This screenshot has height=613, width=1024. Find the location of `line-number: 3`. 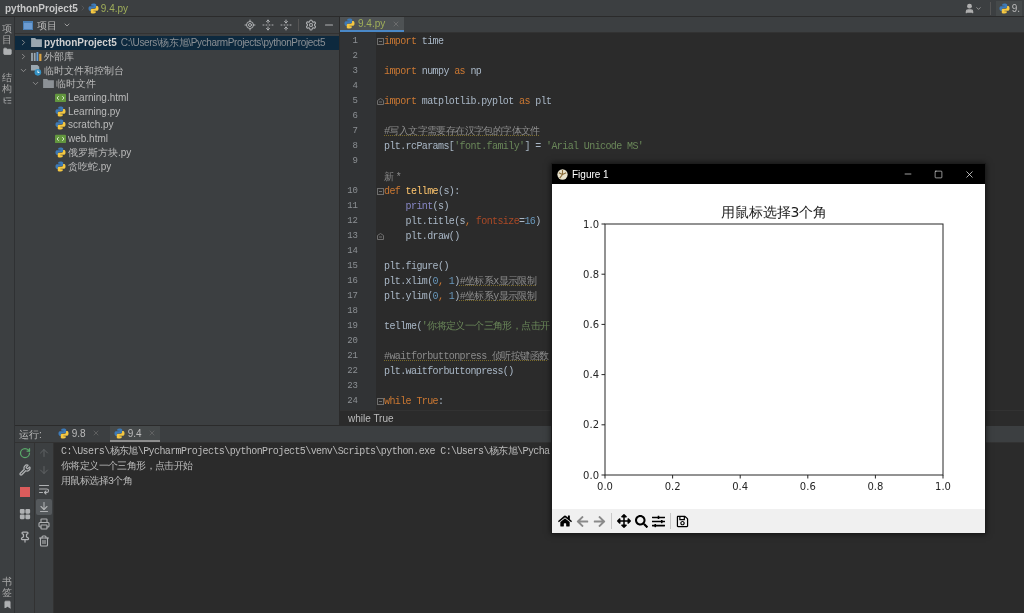

line-number: 3 is located at coordinates (355, 71).